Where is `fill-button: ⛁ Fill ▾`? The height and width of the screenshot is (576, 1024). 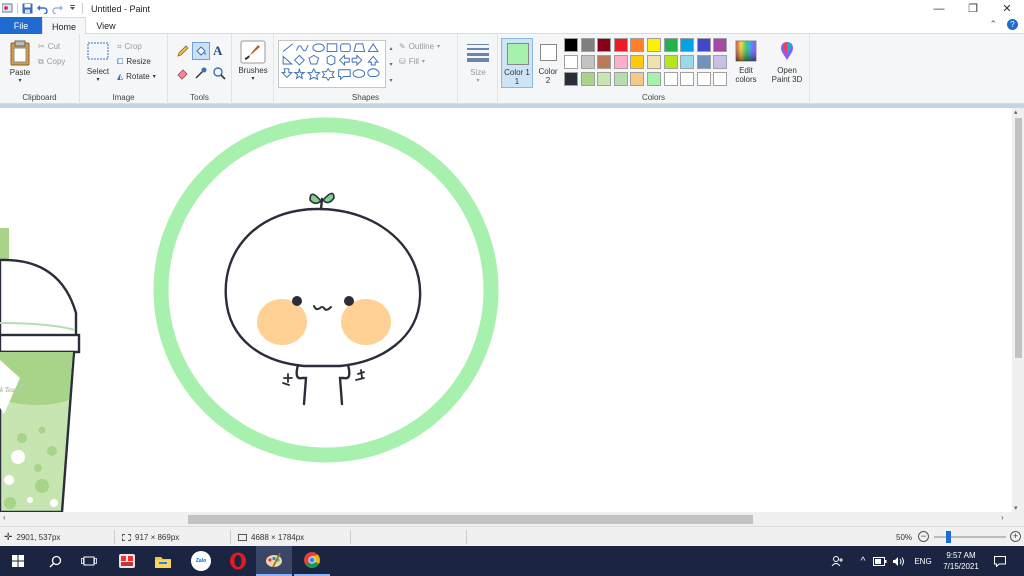 fill-button: ⛁ Fill ▾ is located at coordinates (419, 61).